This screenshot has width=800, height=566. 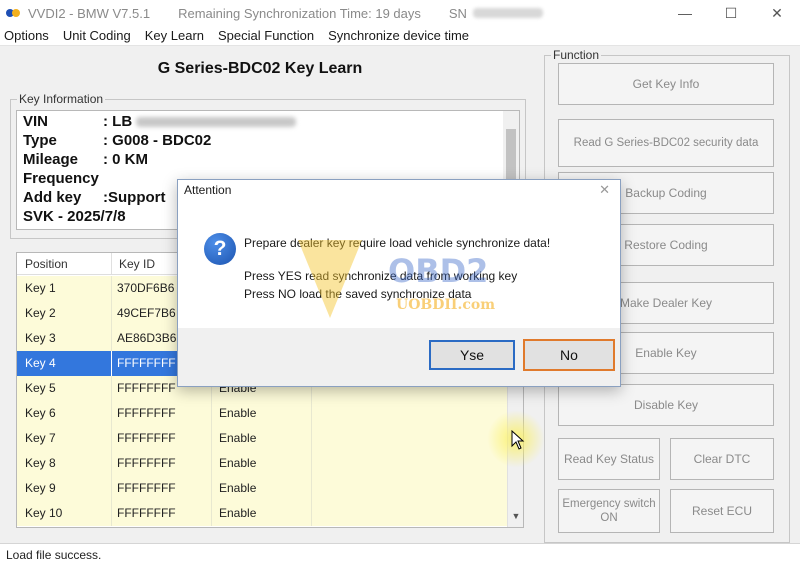 What do you see at coordinates (54, 555) in the screenshot?
I see `status-text: Load file success.` at bounding box center [54, 555].